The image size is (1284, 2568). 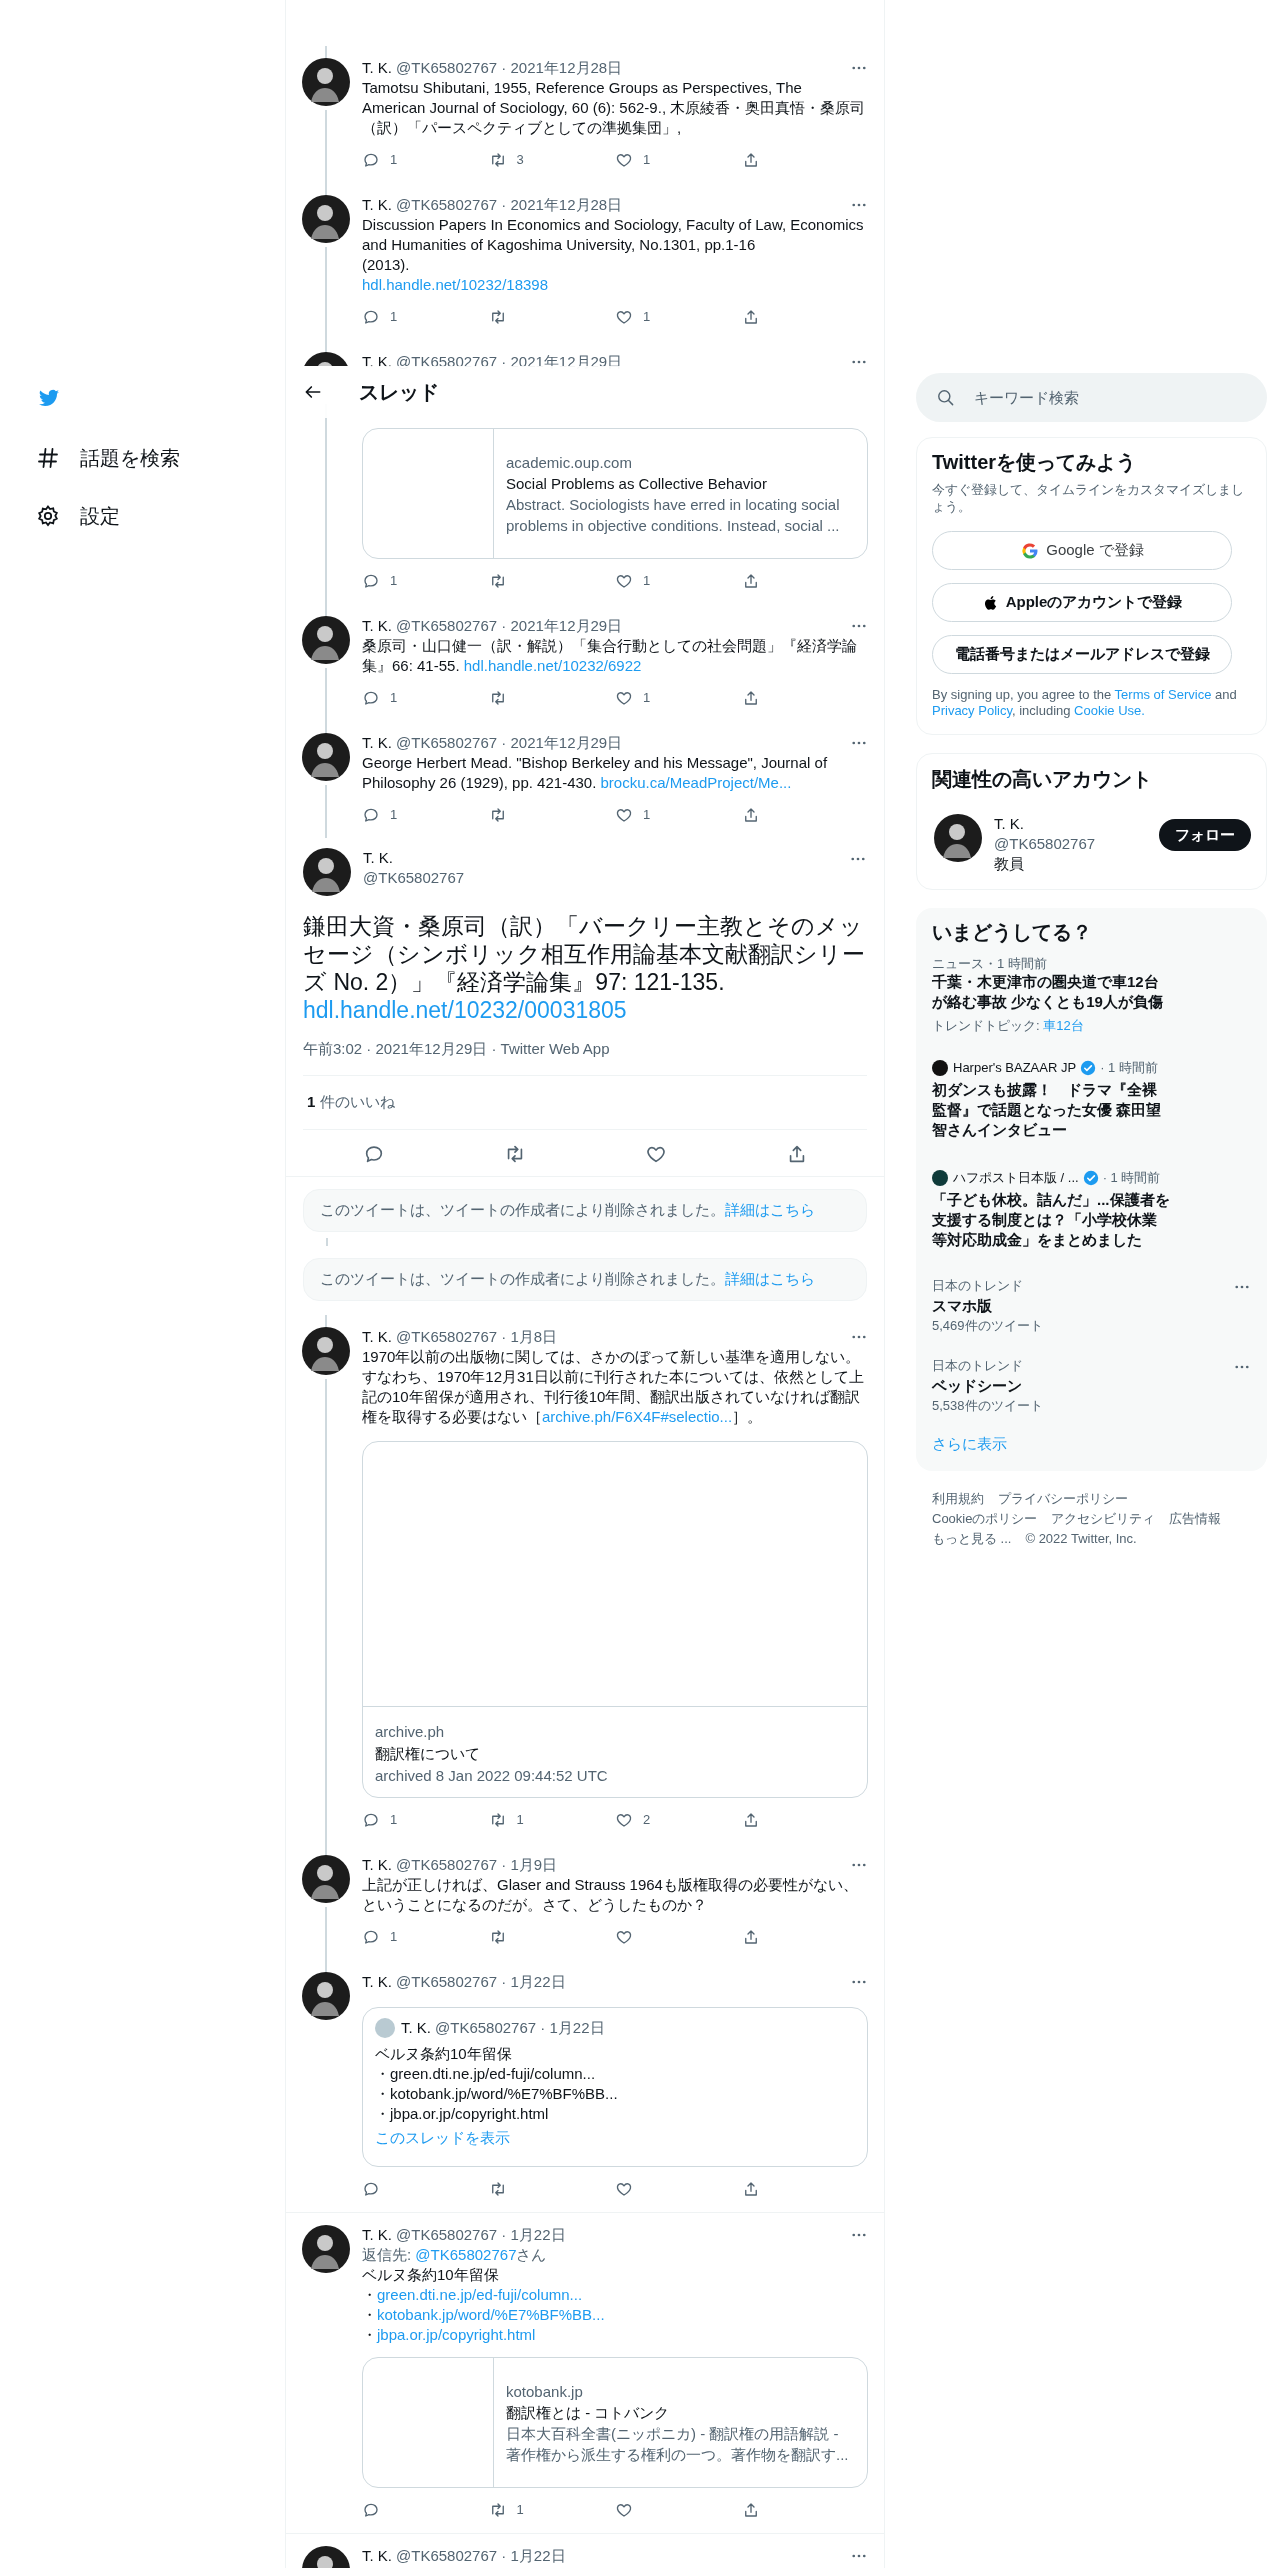 I want to click on retweet-count: 1, so click(x=520, y=2510).